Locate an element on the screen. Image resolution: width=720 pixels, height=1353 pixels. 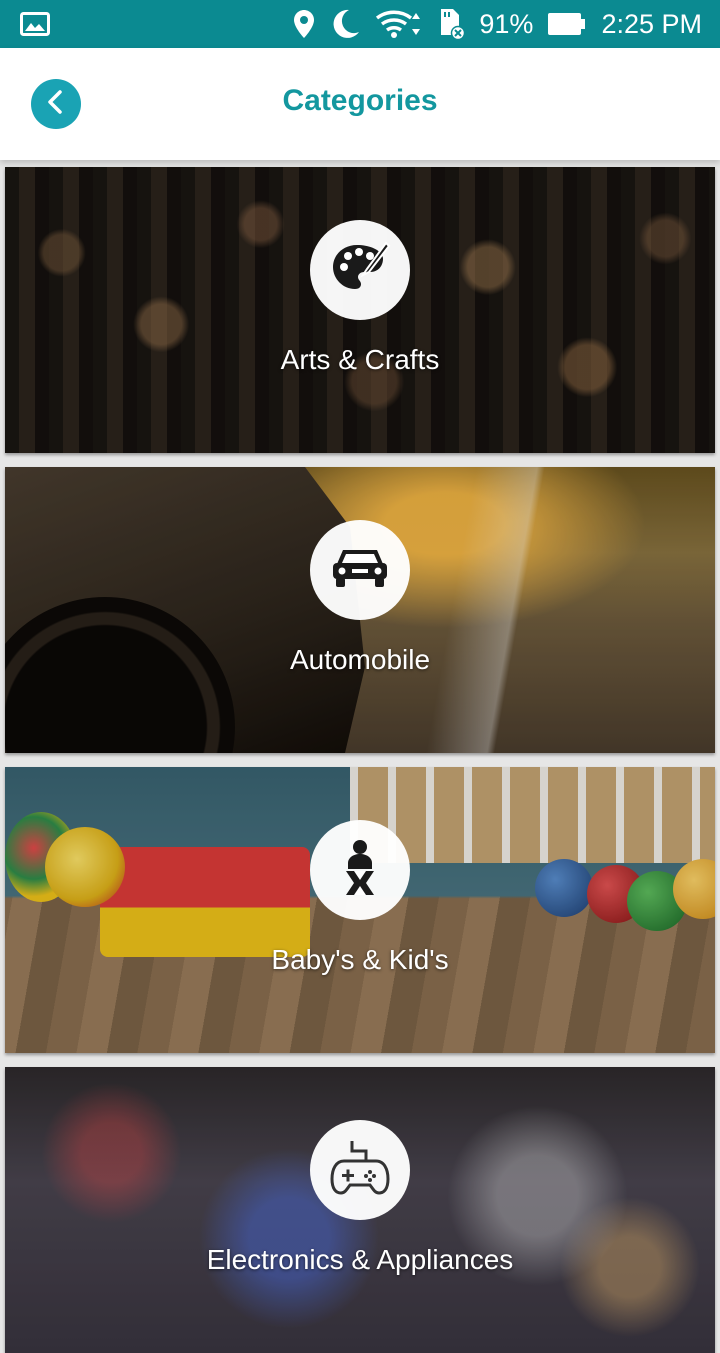
wifi-icon is located at coordinates (398, 24).